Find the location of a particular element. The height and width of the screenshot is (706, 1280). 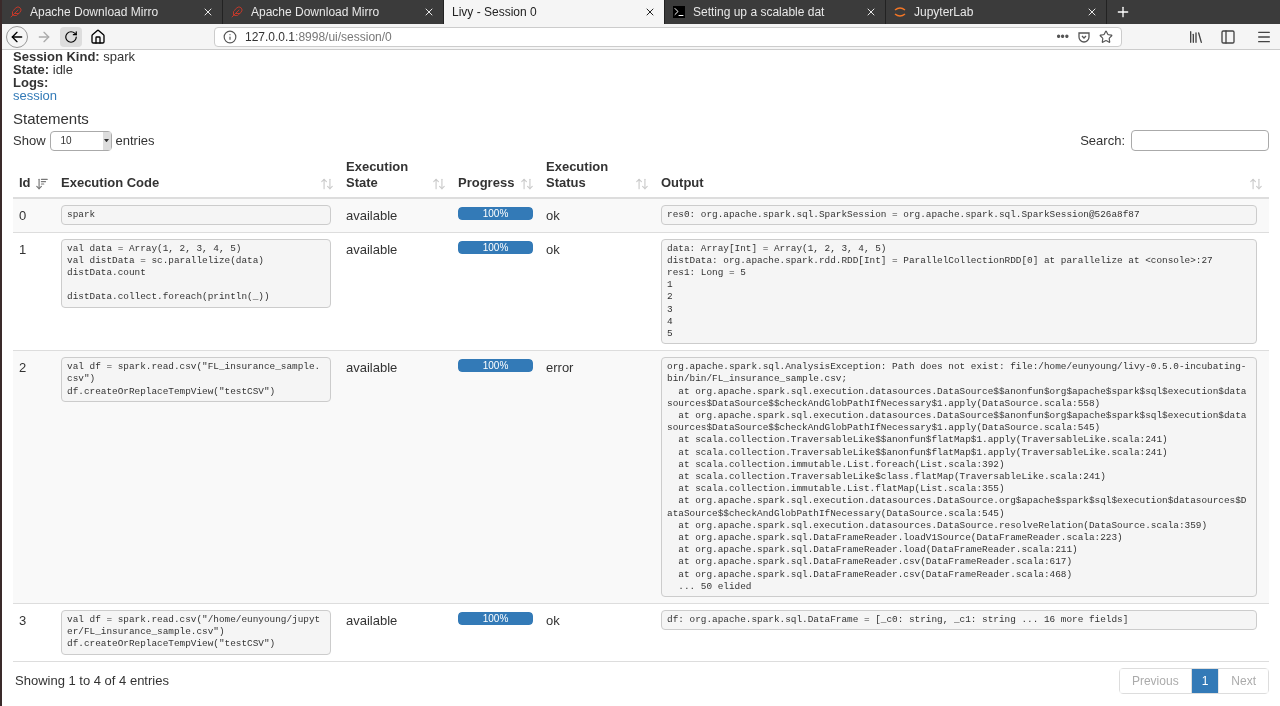

library-icon is located at coordinates (1196, 36).